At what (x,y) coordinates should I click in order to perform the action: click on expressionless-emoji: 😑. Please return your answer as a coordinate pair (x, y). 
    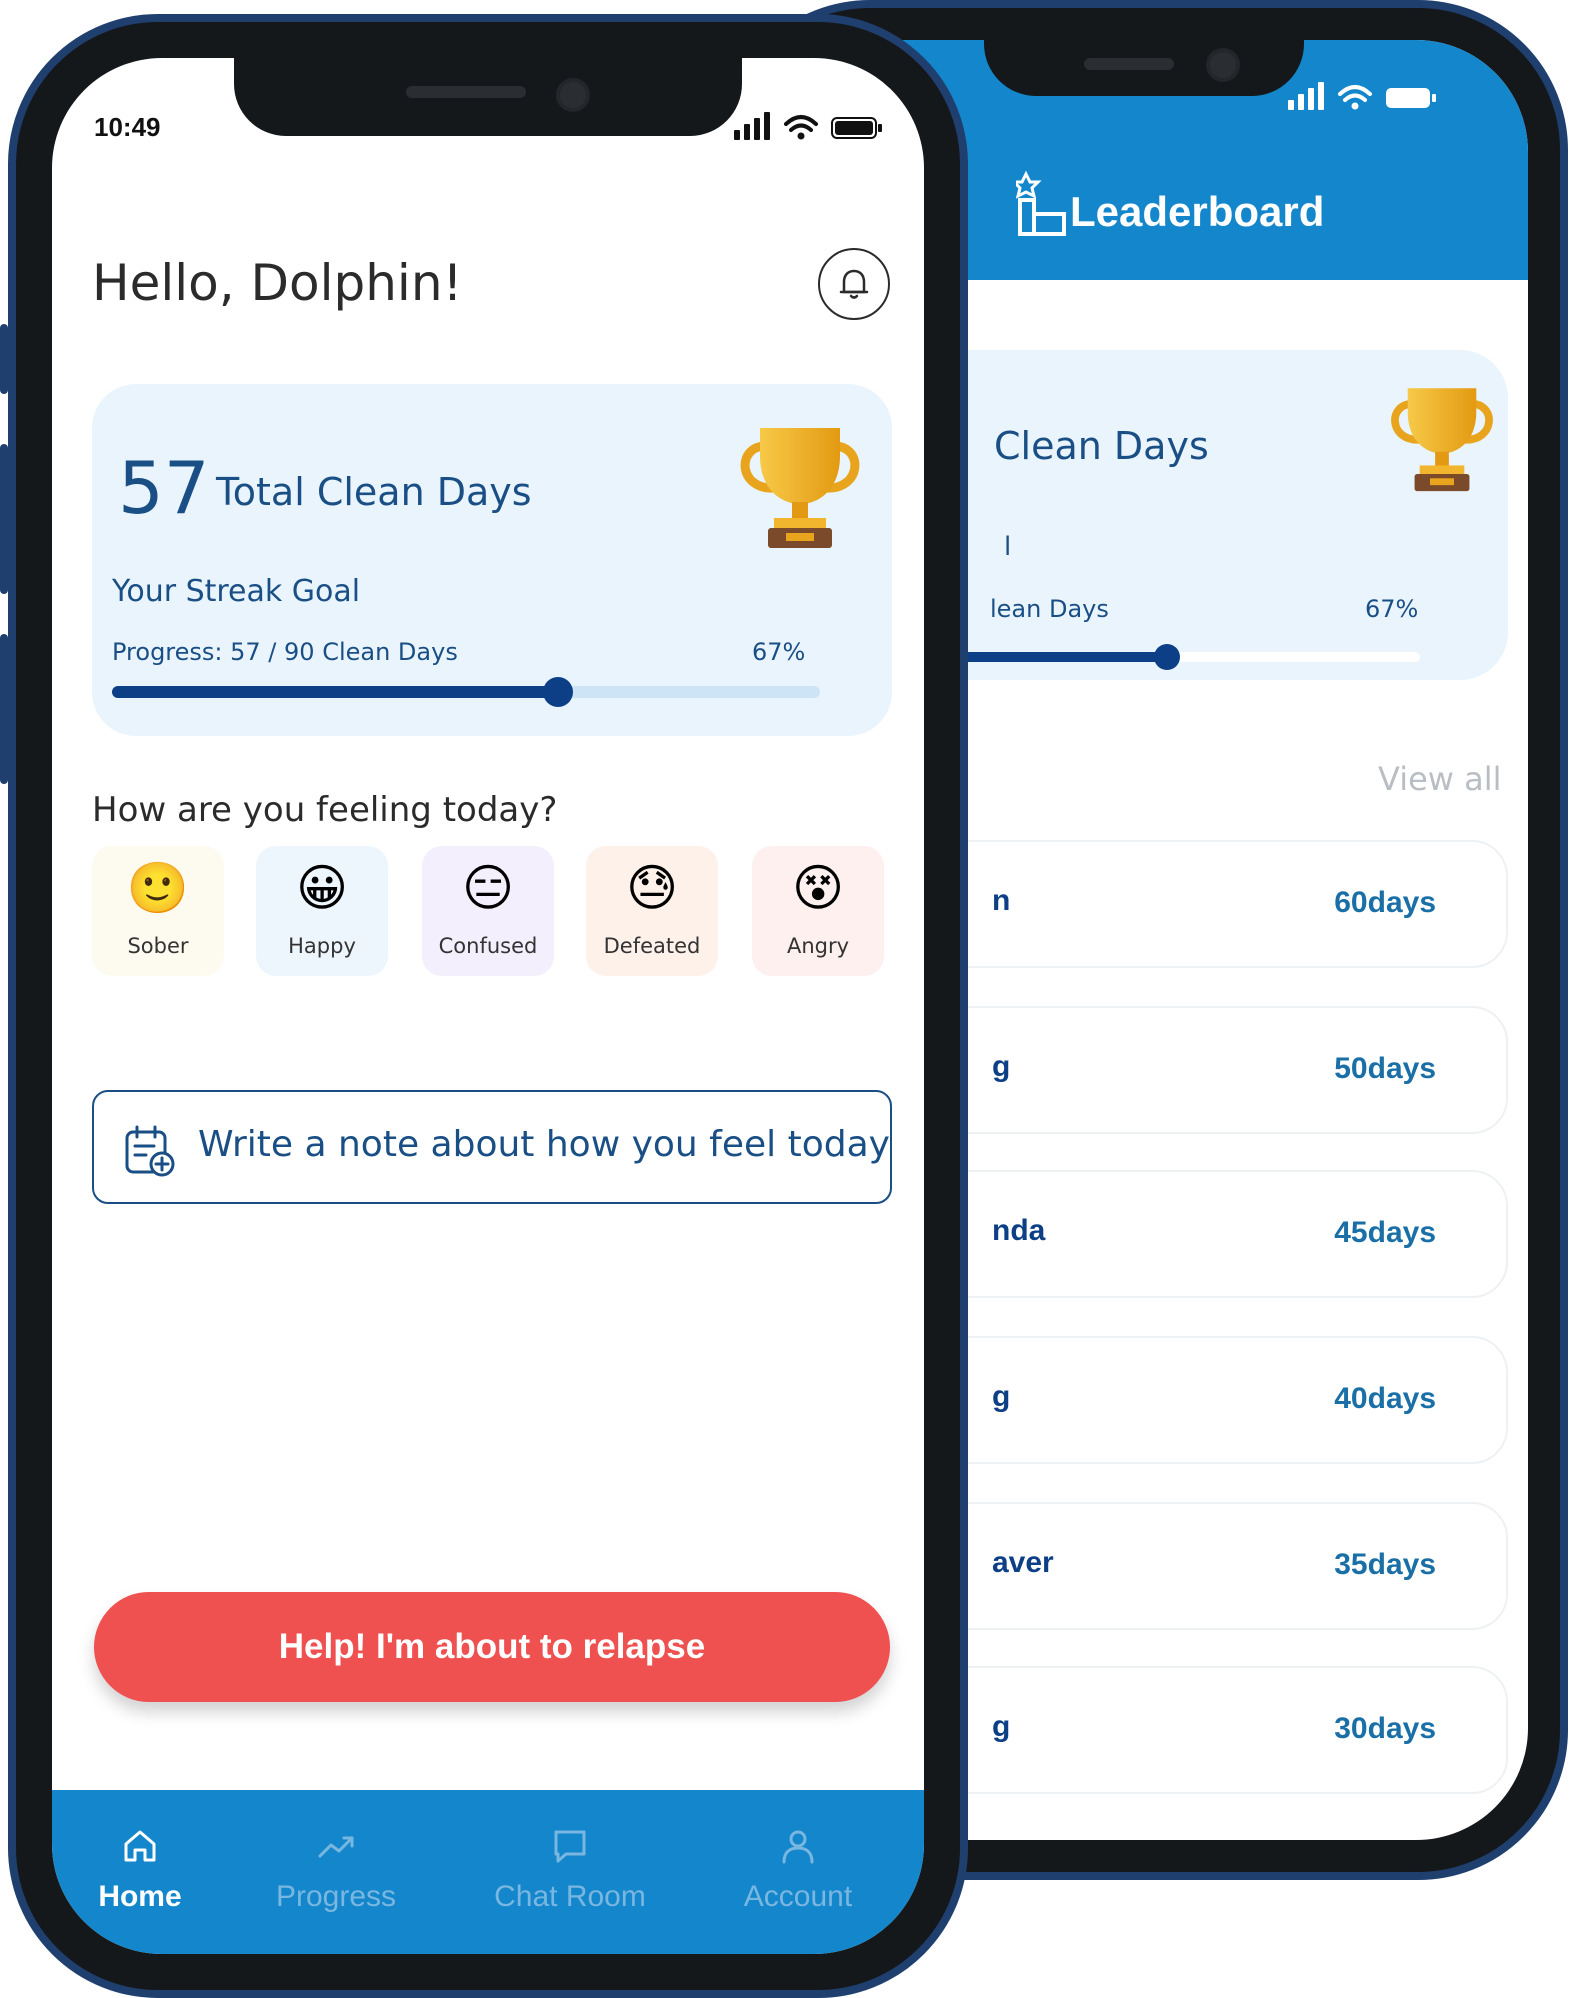
    Looking at the image, I should click on (488, 888).